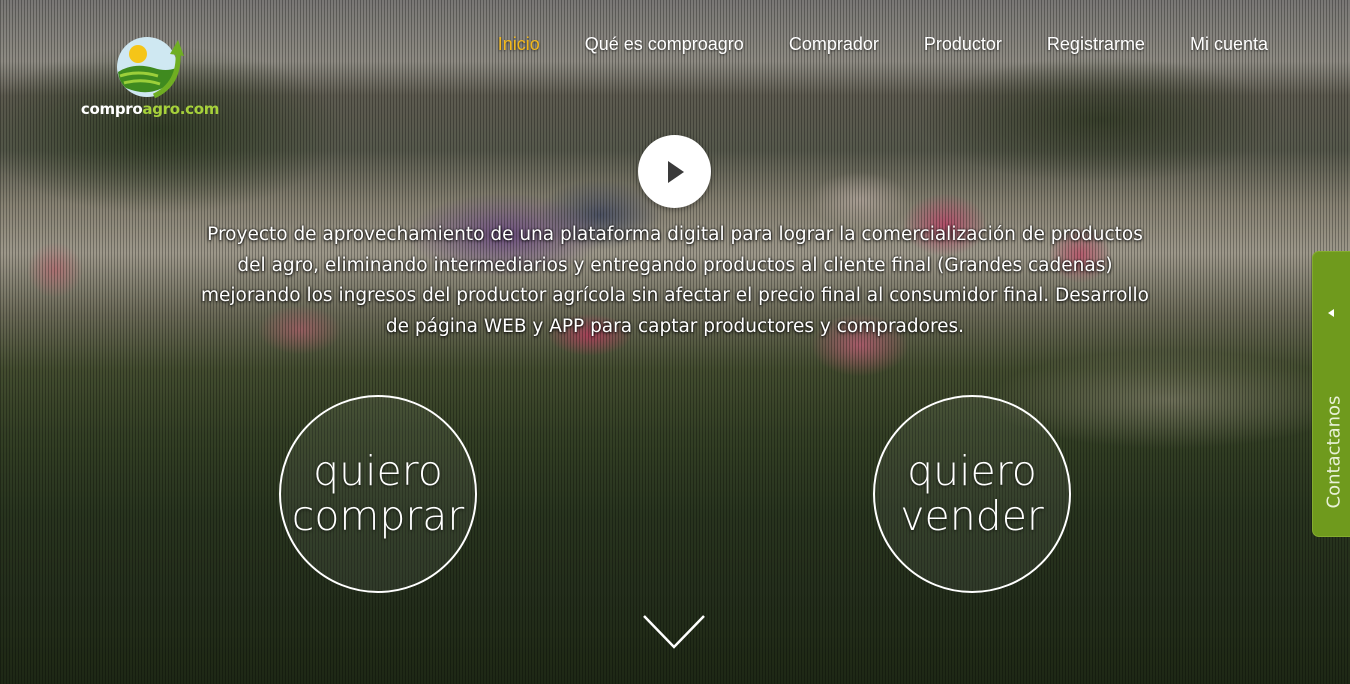  What do you see at coordinates (963, 44) in the screenshot?
I see `nav-item-productor: Productor` at bounding box center [963, 44].